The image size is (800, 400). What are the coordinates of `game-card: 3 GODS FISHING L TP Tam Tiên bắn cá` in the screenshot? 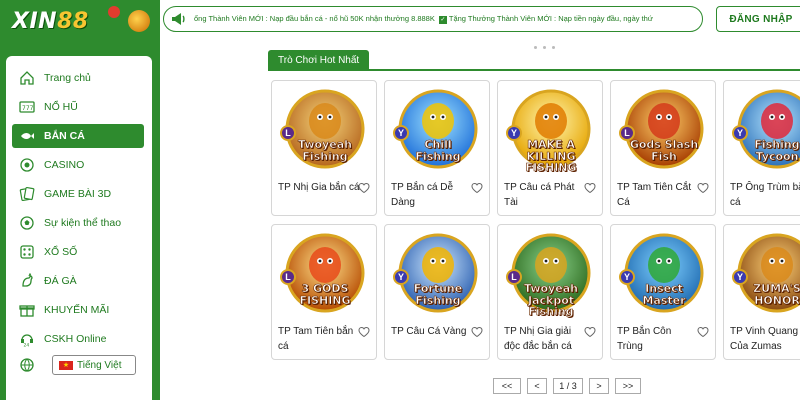 It's located at (324, 292).